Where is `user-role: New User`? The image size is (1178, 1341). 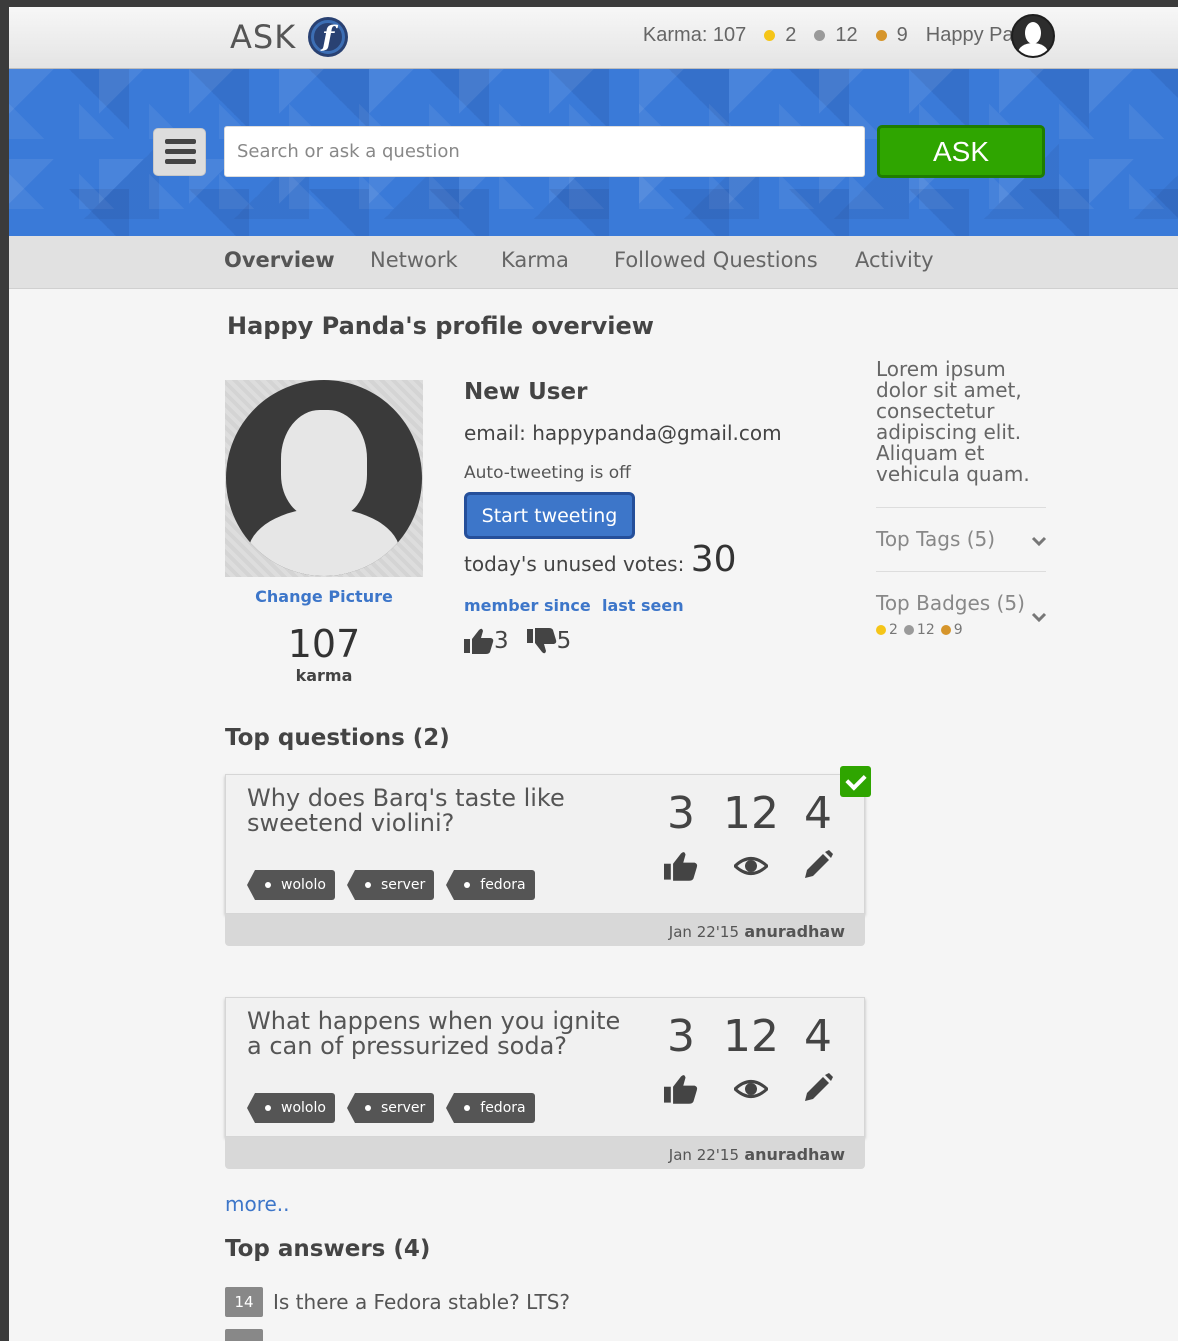
user-role: New User is located at coordinates (526, 392).